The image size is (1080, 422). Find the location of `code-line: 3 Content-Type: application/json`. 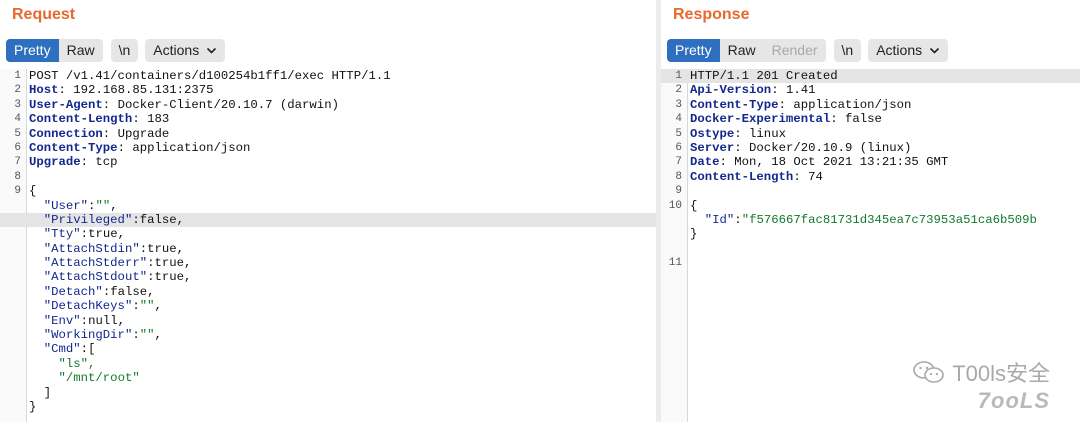

code-line: 3 Content-Type: application/json is located at coordinates (870, 105).